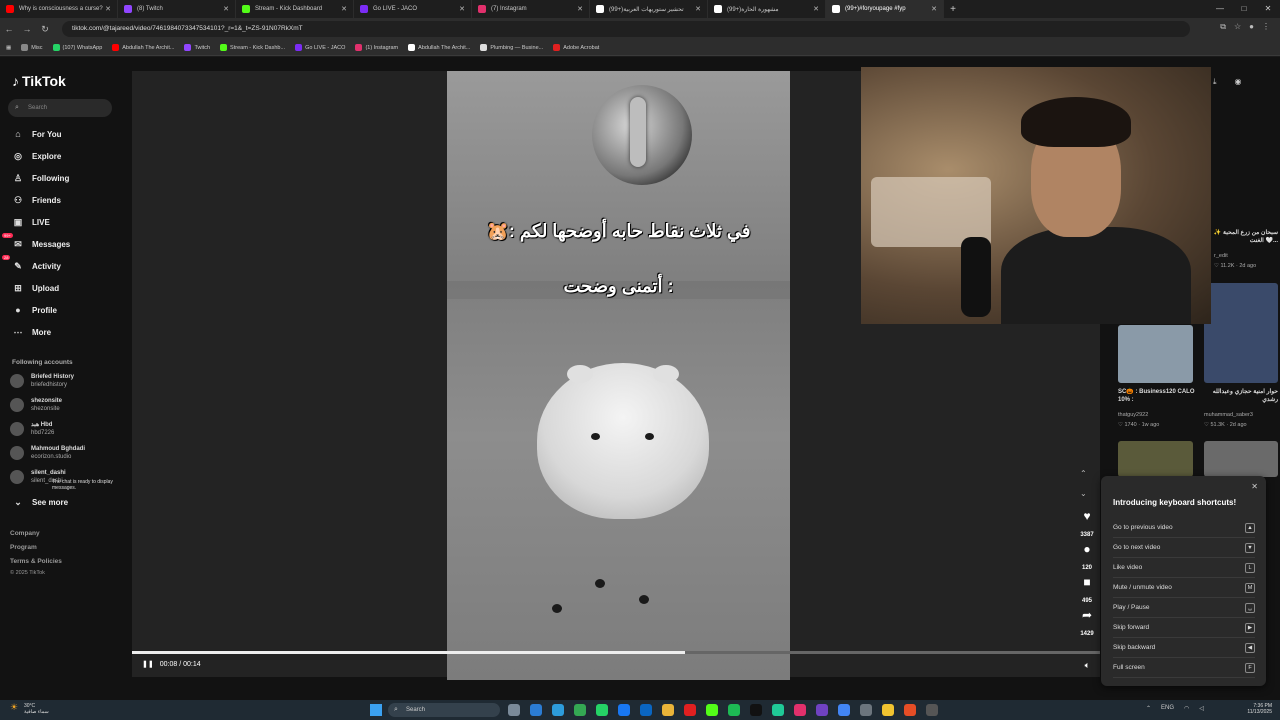  Describe the element at coordinates (1186, 708) in the screenshot. I see `wifi-icon: ◠` at that location.